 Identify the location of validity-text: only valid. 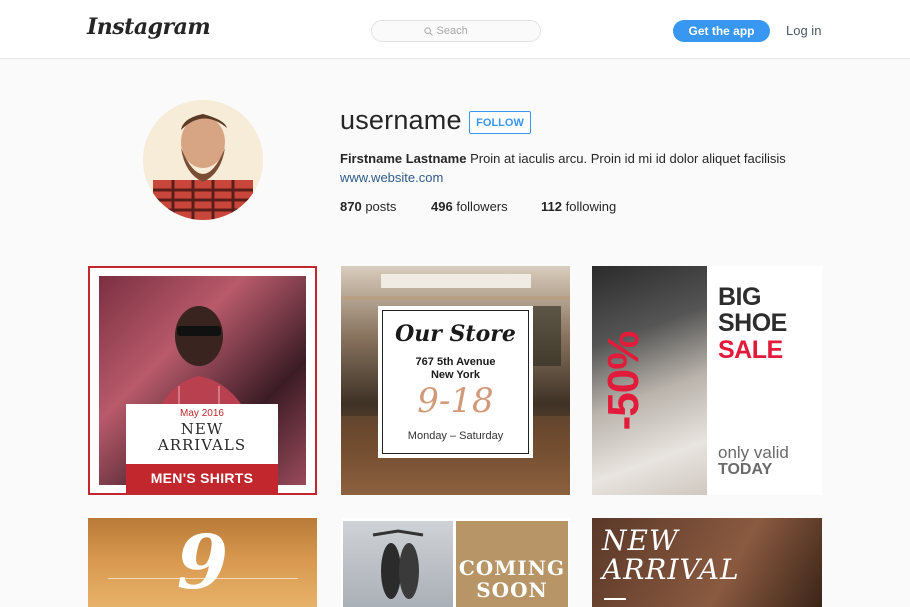
(753, 452).